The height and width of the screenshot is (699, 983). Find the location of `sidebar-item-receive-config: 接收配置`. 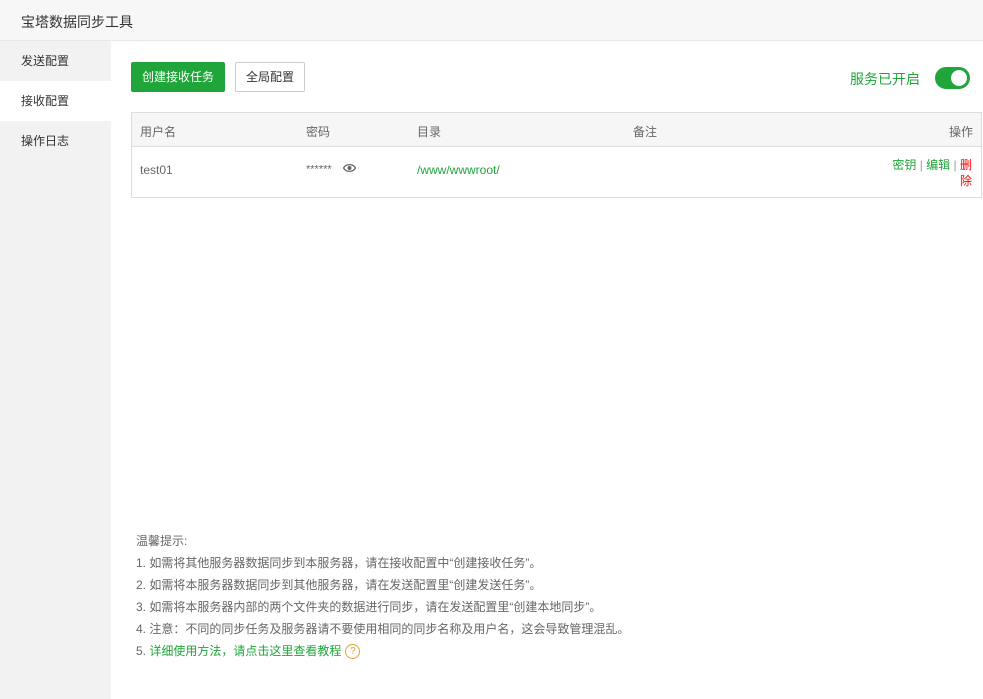

sidebar-item-receive-config: 接收配置 is located at coordinates (55, 101).